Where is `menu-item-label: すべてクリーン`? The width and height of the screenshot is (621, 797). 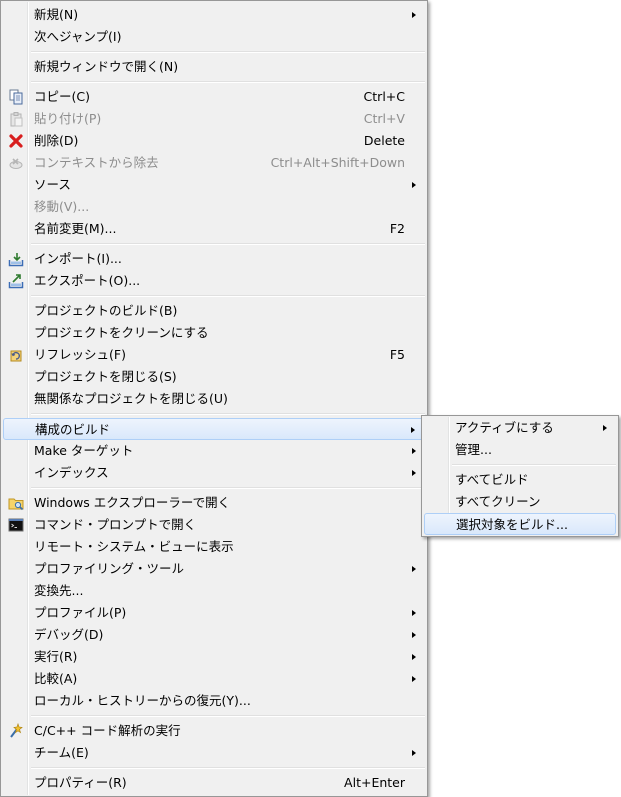 menu-item-label: すべてクリーン is located at coordinates (498, 501).